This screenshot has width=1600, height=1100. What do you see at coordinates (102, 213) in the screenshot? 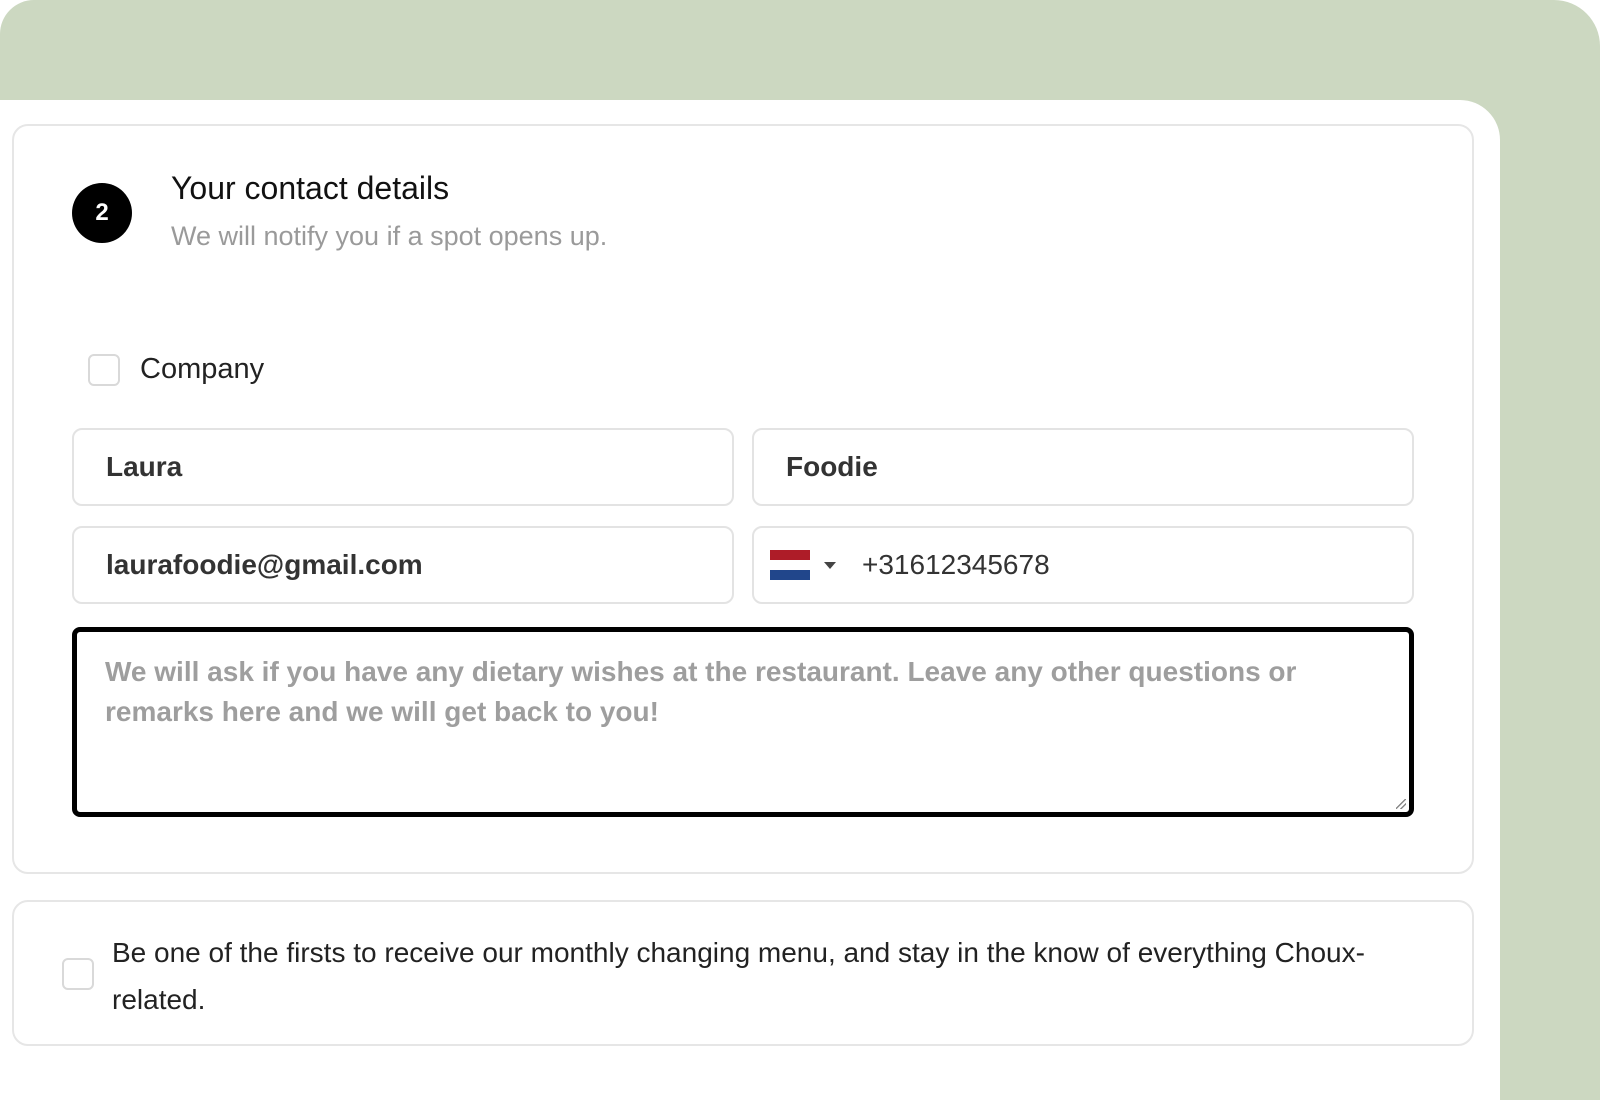
I see `step-number-badge: 2` at bounding box center [102, 213].